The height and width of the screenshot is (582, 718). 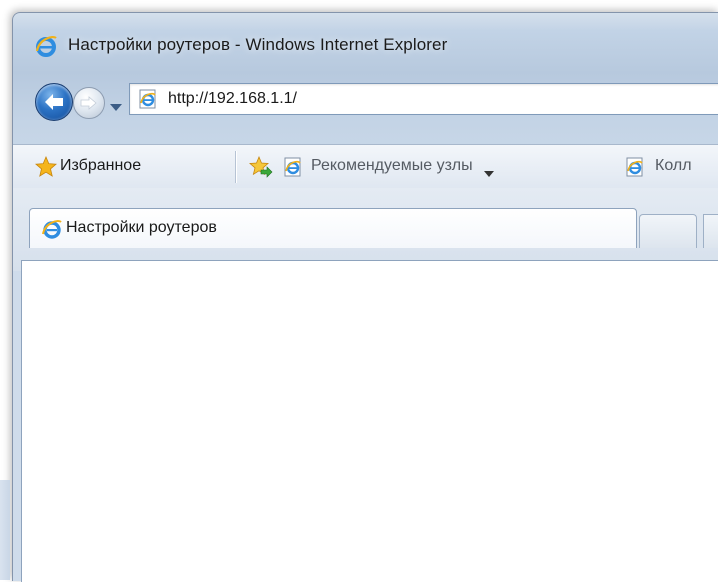 What do you see at coordinates (148, 99) in the screenshot?
I see `page-icon` at bounding box center [148, 99].